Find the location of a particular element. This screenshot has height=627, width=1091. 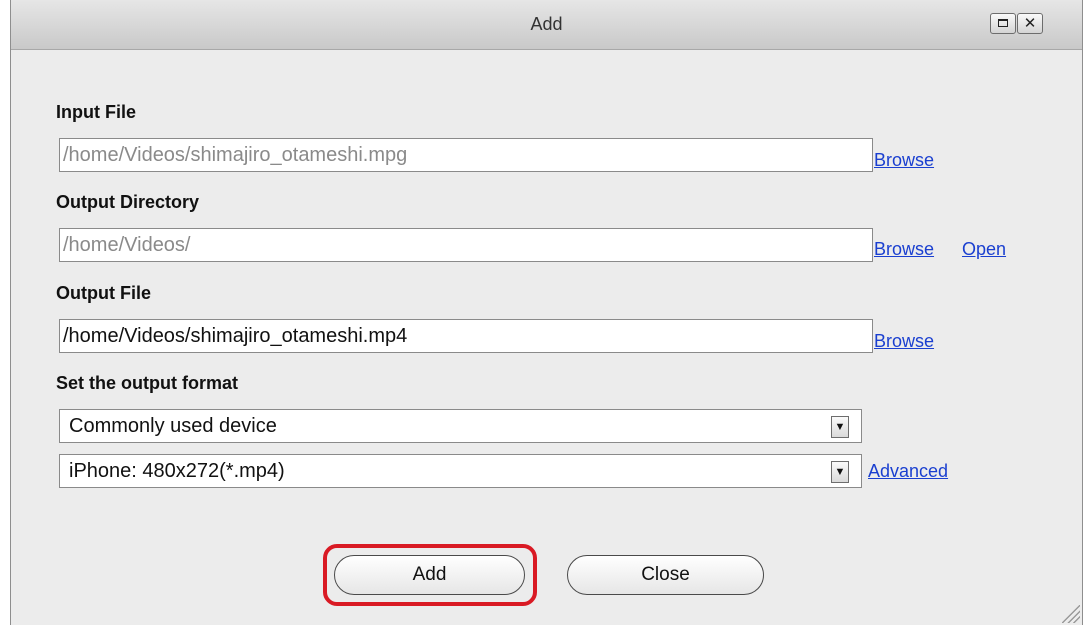

output-directory-browse-link: Browse is located at coordinates (904, 249).